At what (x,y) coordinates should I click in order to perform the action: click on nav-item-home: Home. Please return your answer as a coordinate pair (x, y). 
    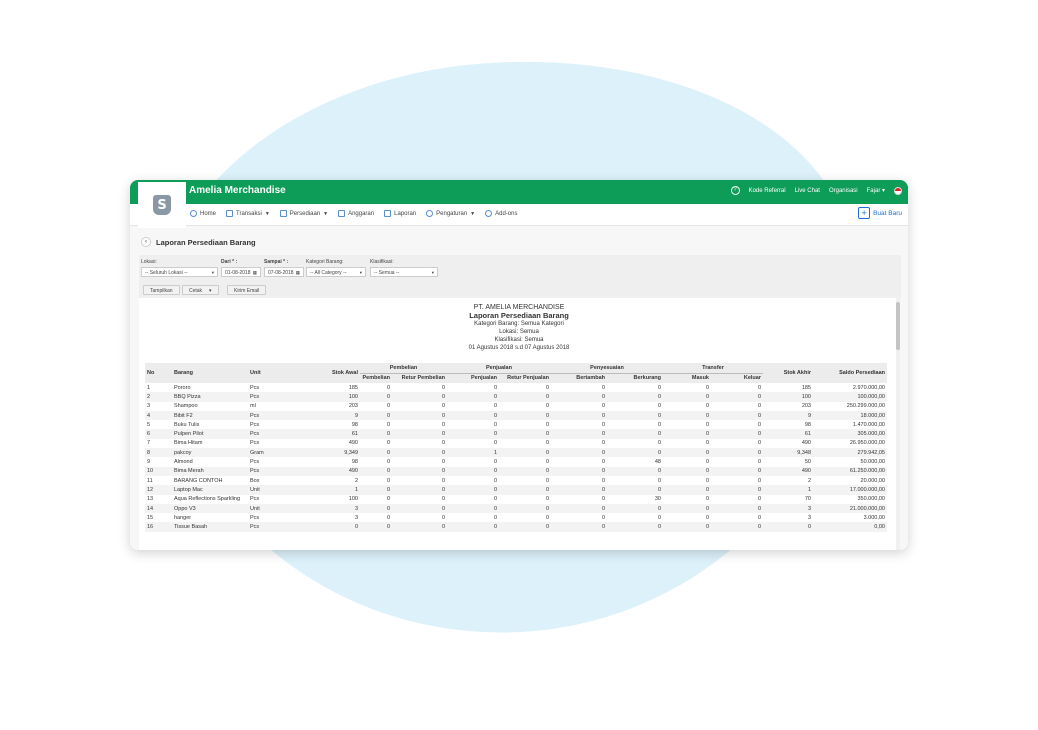
    Looking at the image, I should click on (203, 213).